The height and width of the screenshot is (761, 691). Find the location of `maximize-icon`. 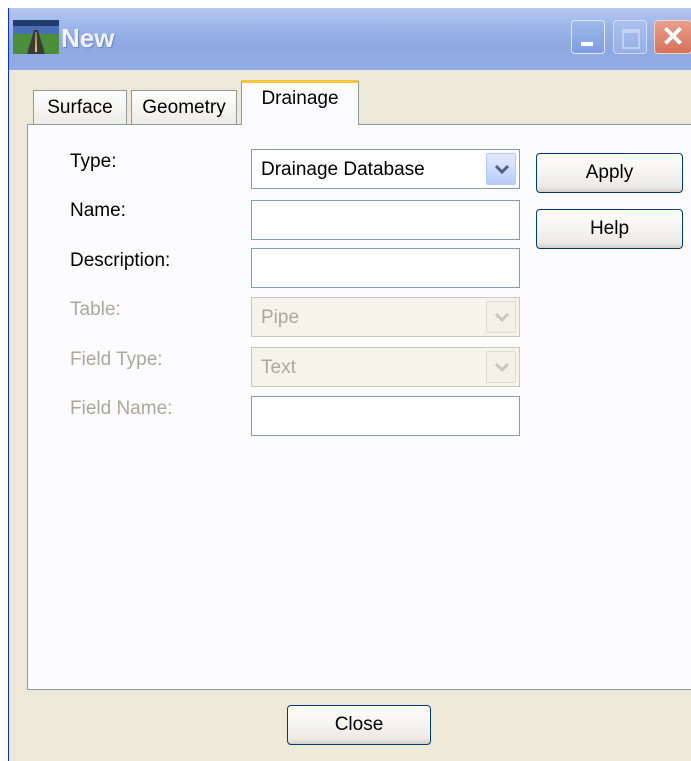

maximize-icon is located at coordinates (630, 37).